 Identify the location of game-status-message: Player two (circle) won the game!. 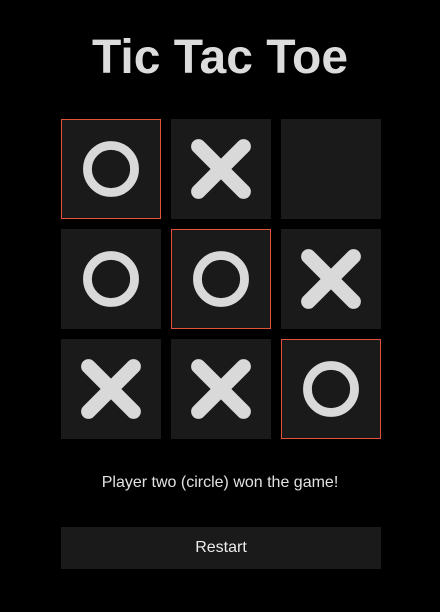
(220, 482).